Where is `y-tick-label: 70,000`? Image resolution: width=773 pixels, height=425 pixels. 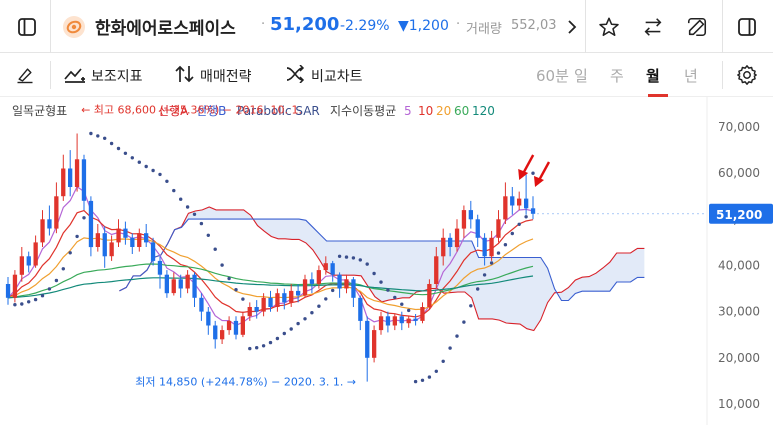
y-tick-label: 70,000 is located at coordinates (739, 127).